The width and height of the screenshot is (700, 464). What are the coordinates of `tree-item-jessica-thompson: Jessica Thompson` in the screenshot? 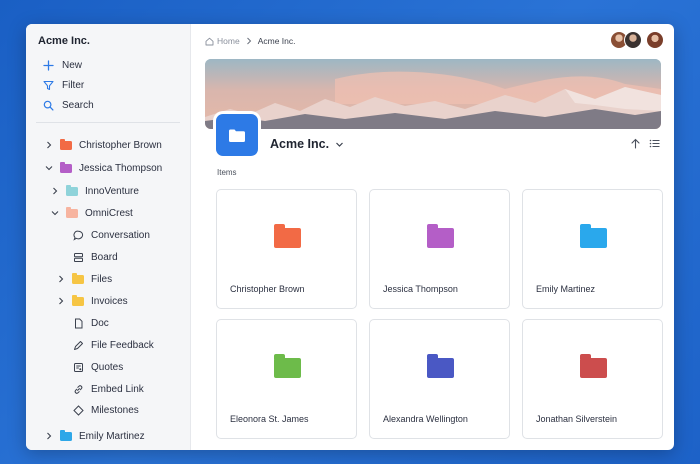 It's located at (103, 168).